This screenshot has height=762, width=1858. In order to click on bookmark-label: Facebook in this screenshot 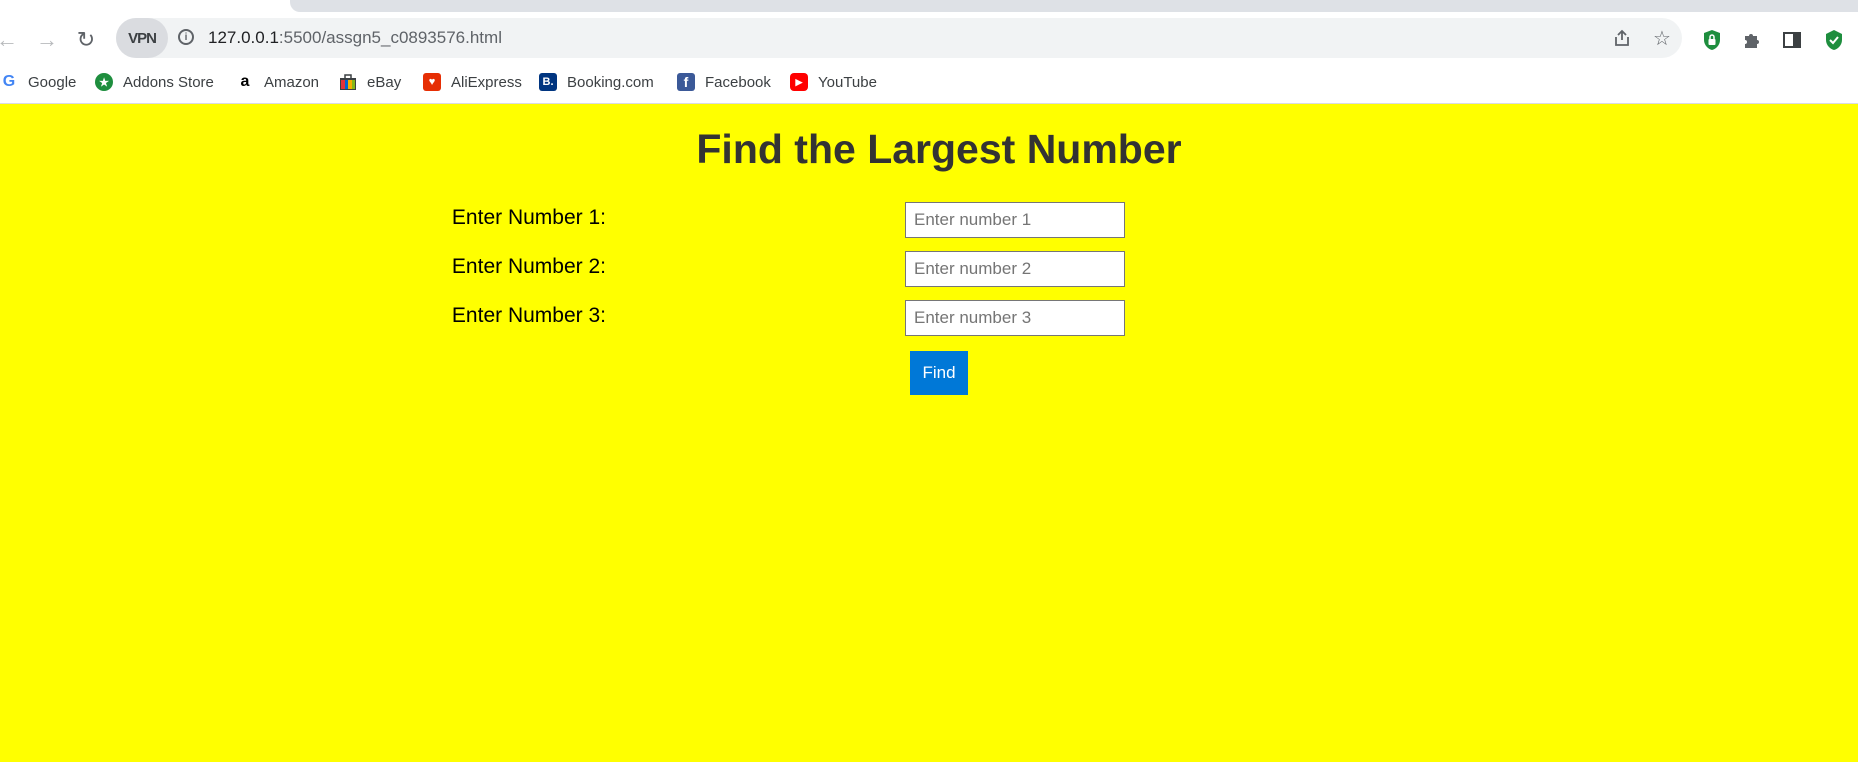, I will do `click(738, 82)`.